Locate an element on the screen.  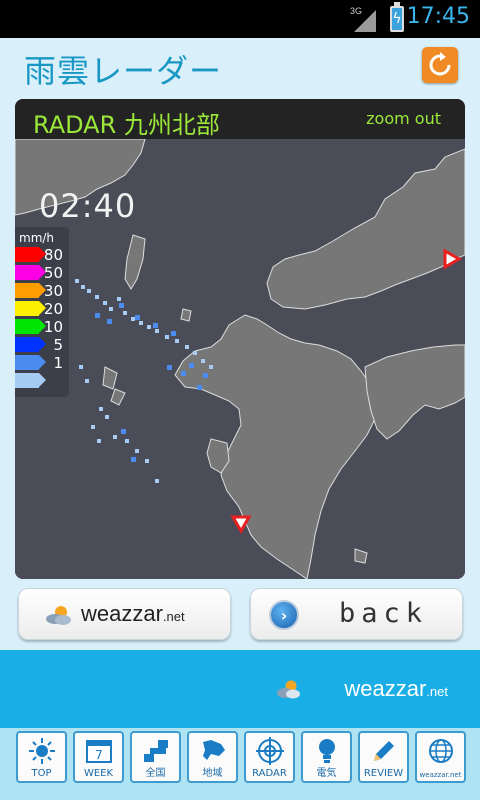
radar-icon is located at coordinates (269, 751).